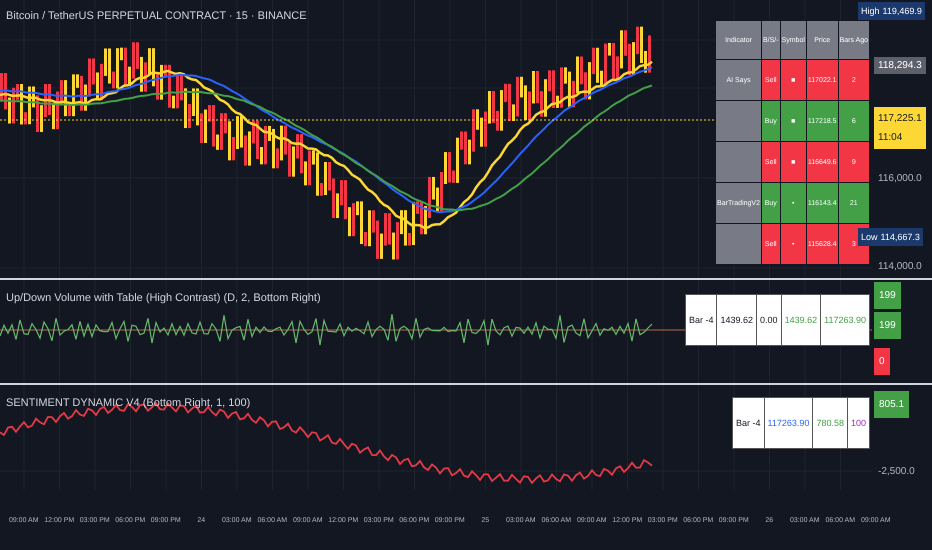  Describe the element at coordinates (858, 423) in the screenshot. I see `table-cell: 100` at that location.